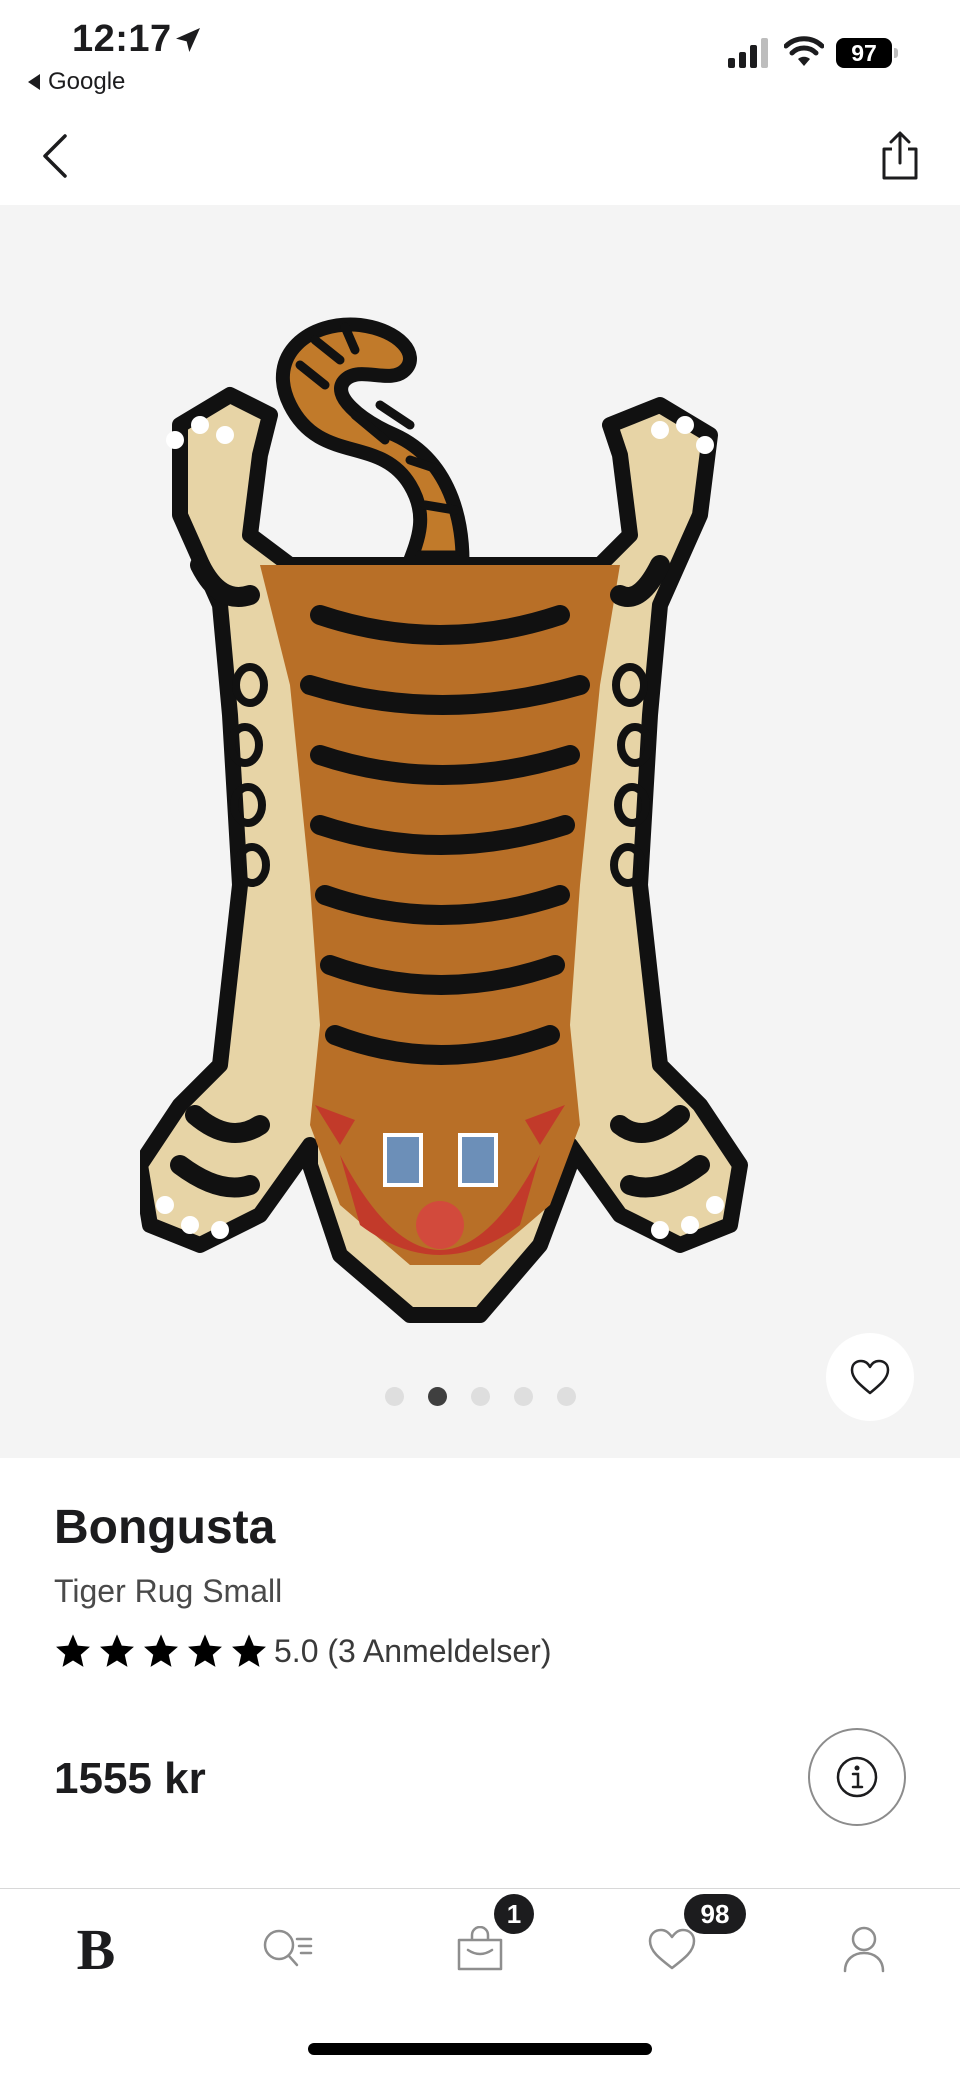  Describe the element at coordinates (168, 1591) in the screenshot. I see `product-name: Tiger Rug Small` at that location.